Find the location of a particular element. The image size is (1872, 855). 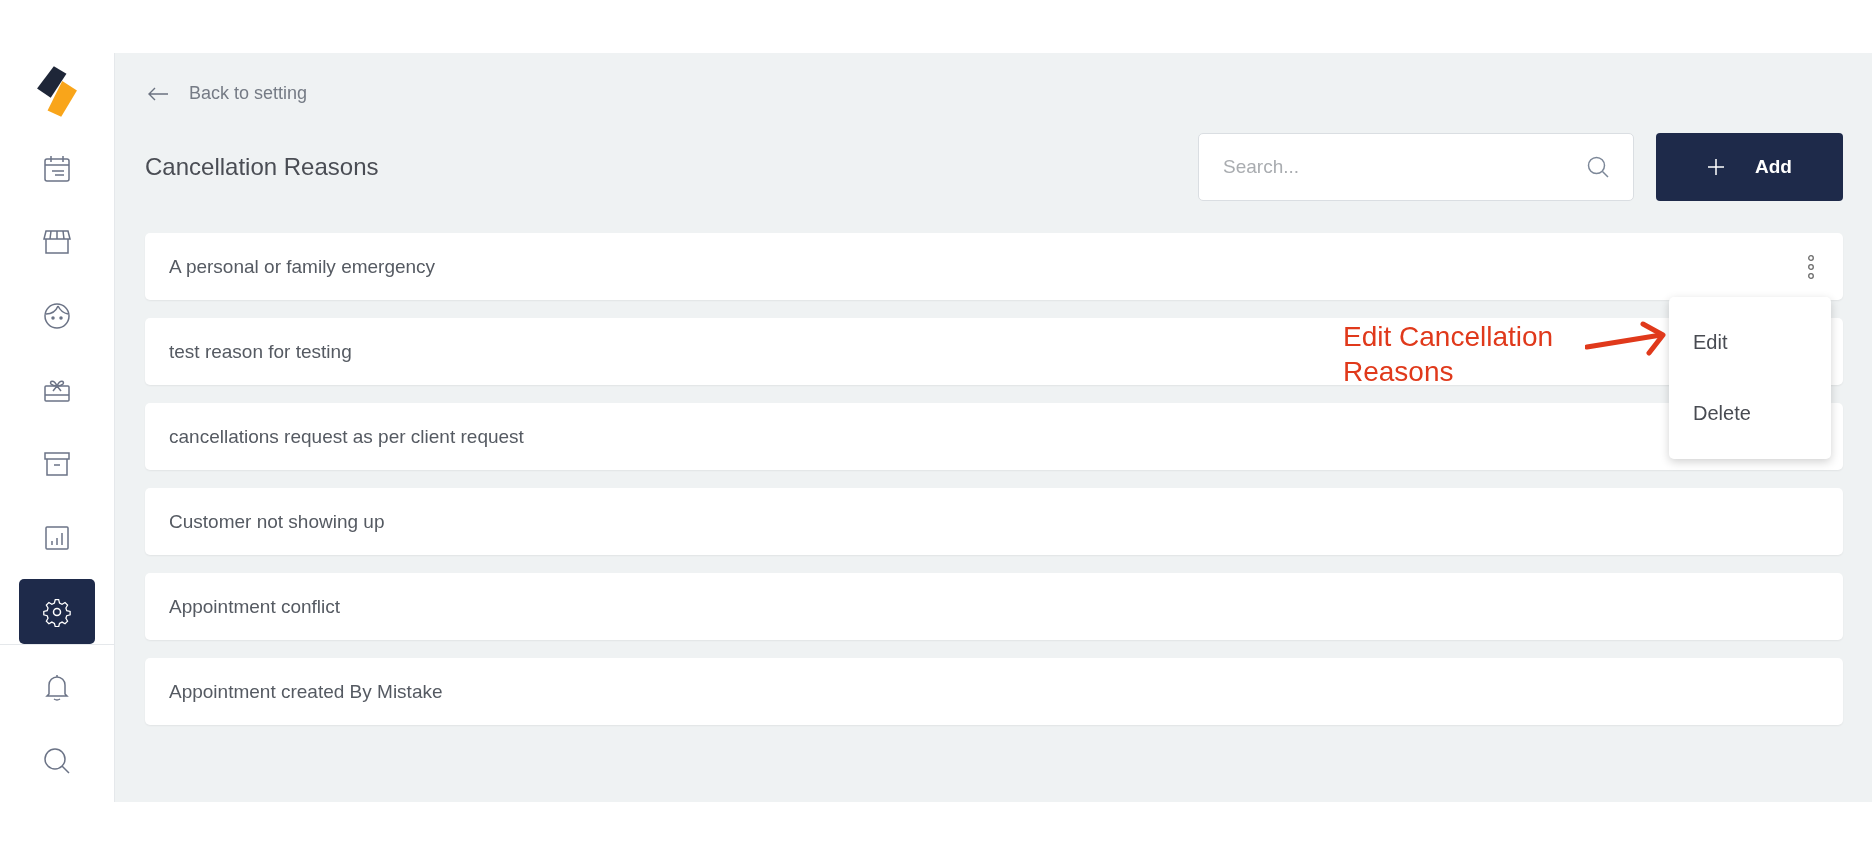

reason-text: test reason for testing is located at coordinates (260, 351).